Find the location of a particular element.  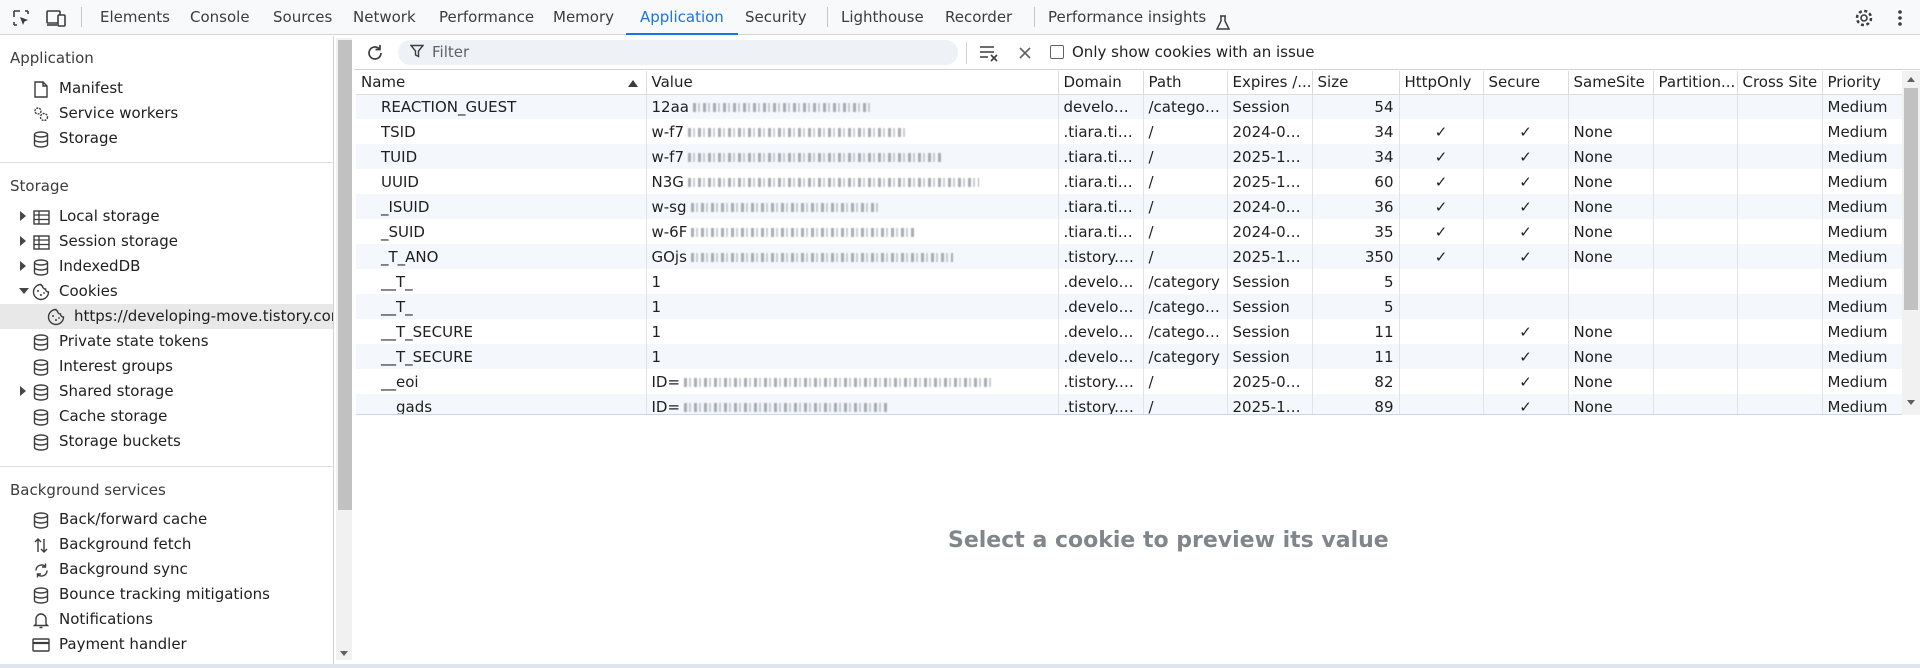

tab-console: Console is located at coordinates (220, 17).